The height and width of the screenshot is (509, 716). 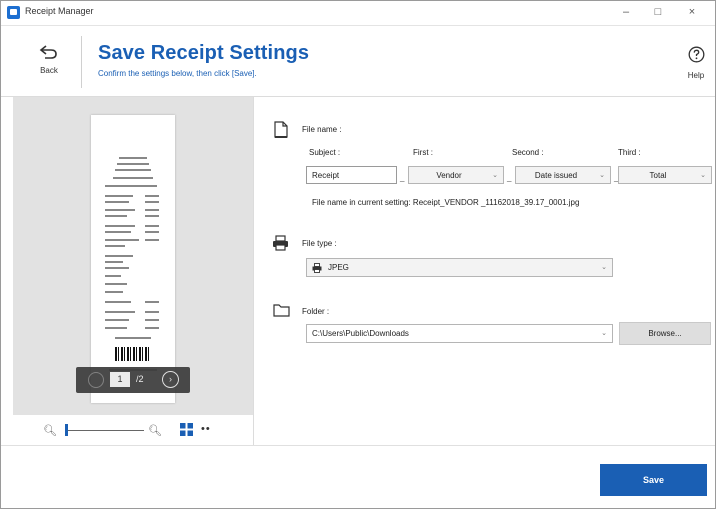 I want to click on second-label: Second :, so click(x=528, y=152).